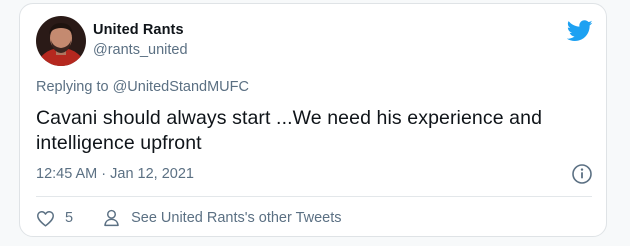 Image resolution: width=630 pixels, height=246 pixels. What do you see at coordinates (138, 30) in the screenshot?
I see `author-name: United Rants` at bounding box center [138, 30].